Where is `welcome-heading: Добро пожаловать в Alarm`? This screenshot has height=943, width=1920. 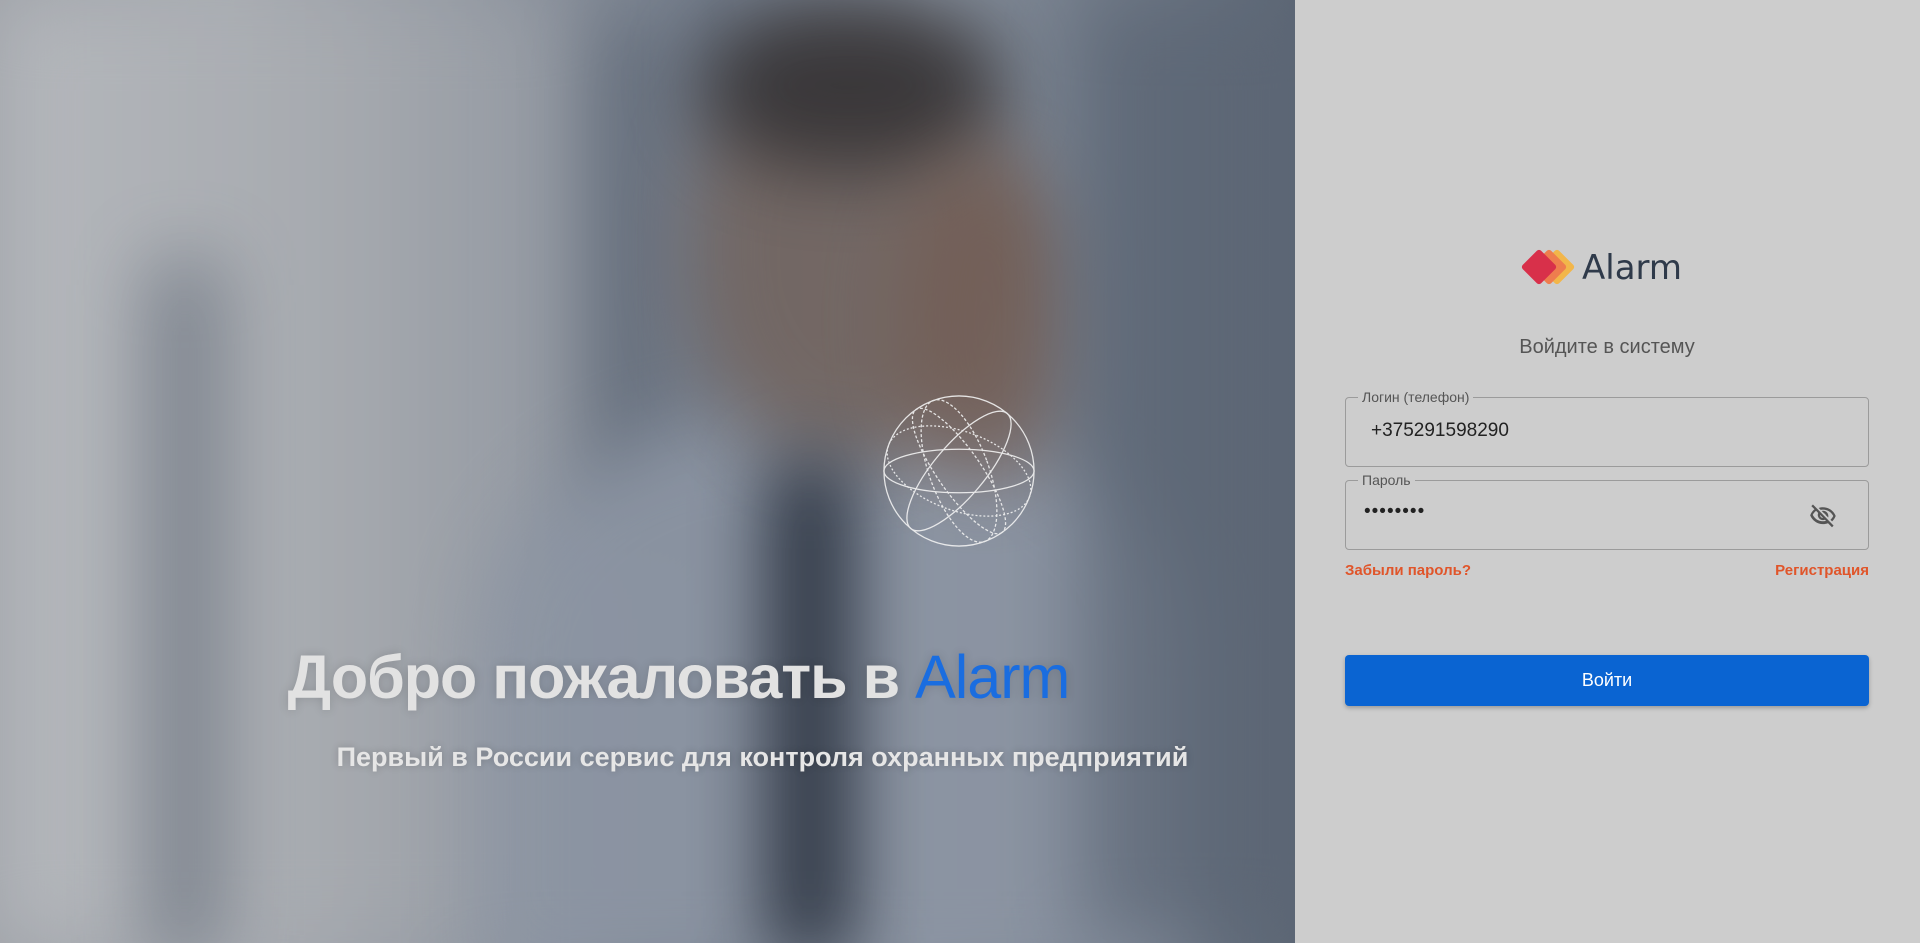 welcome-heading: Добро пожаловать в Alarm is located at coordinates (647, 677).